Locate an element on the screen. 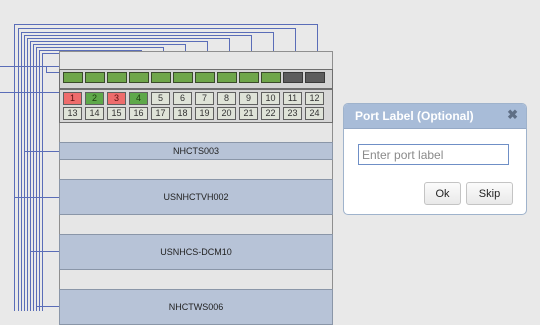 This screenshot has height=325, width=540. device-nhcts003: NHCTS003 is located at coordinates (196, 151).